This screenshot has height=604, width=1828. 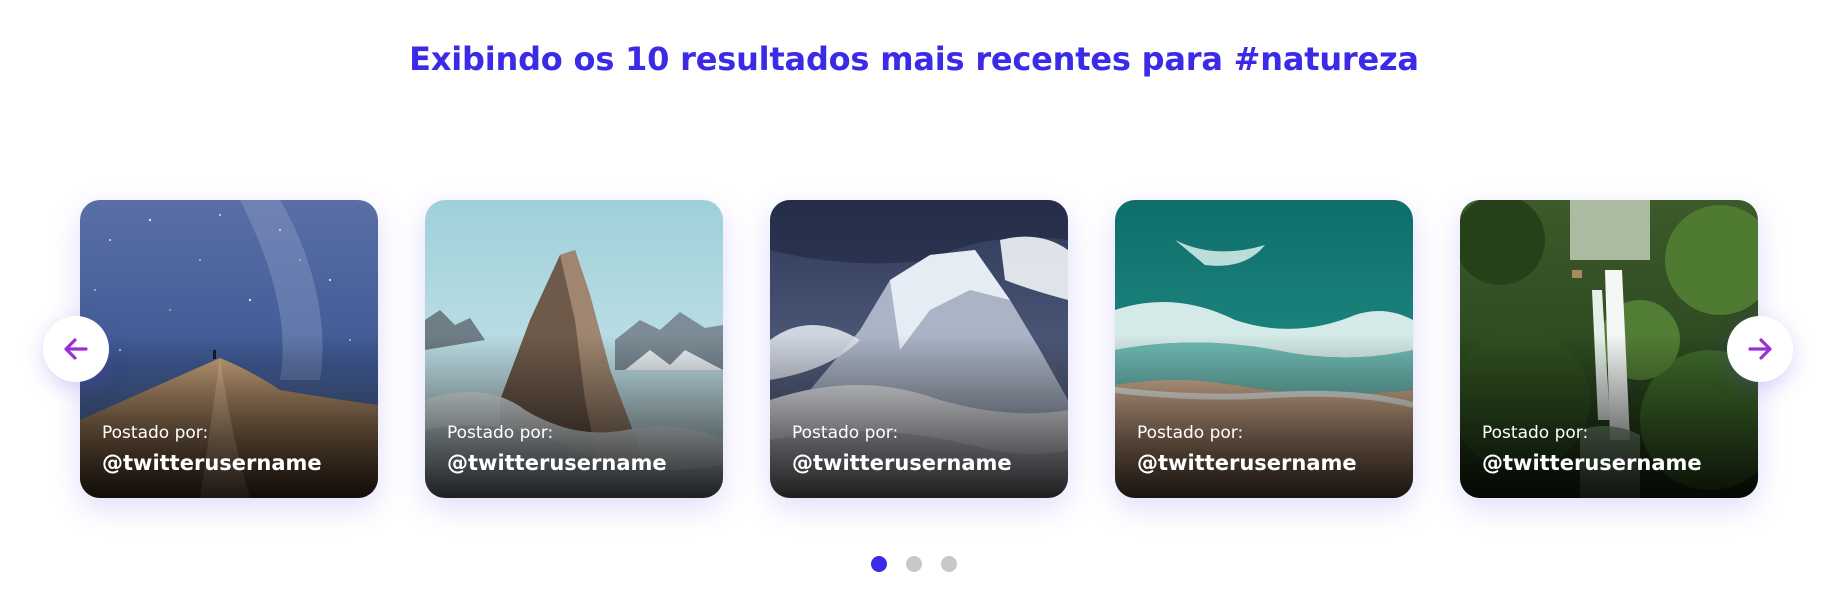 I want to click on arrow-left-icon, so click(x=76, y=349).